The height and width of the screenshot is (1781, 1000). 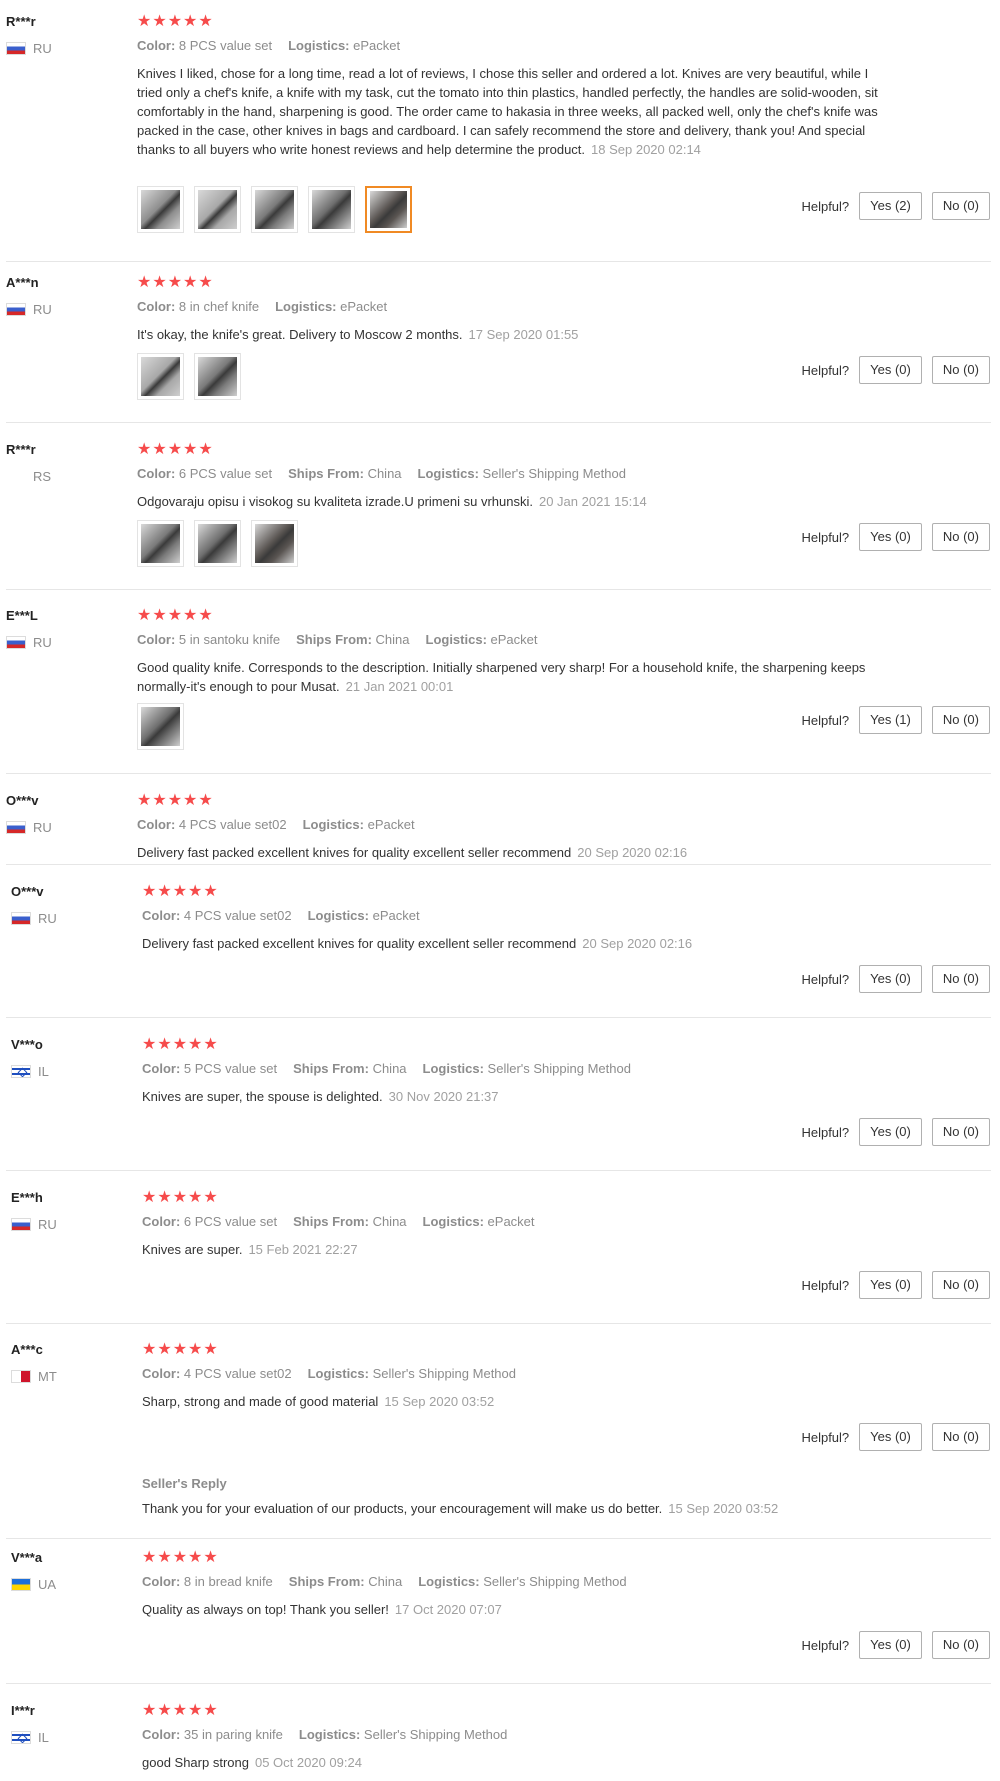 What do you see at coordinates (230, 1068) in the screenshot?
I see `attribute-value: 5 PCS value set` at bounding box center [230, 1068].